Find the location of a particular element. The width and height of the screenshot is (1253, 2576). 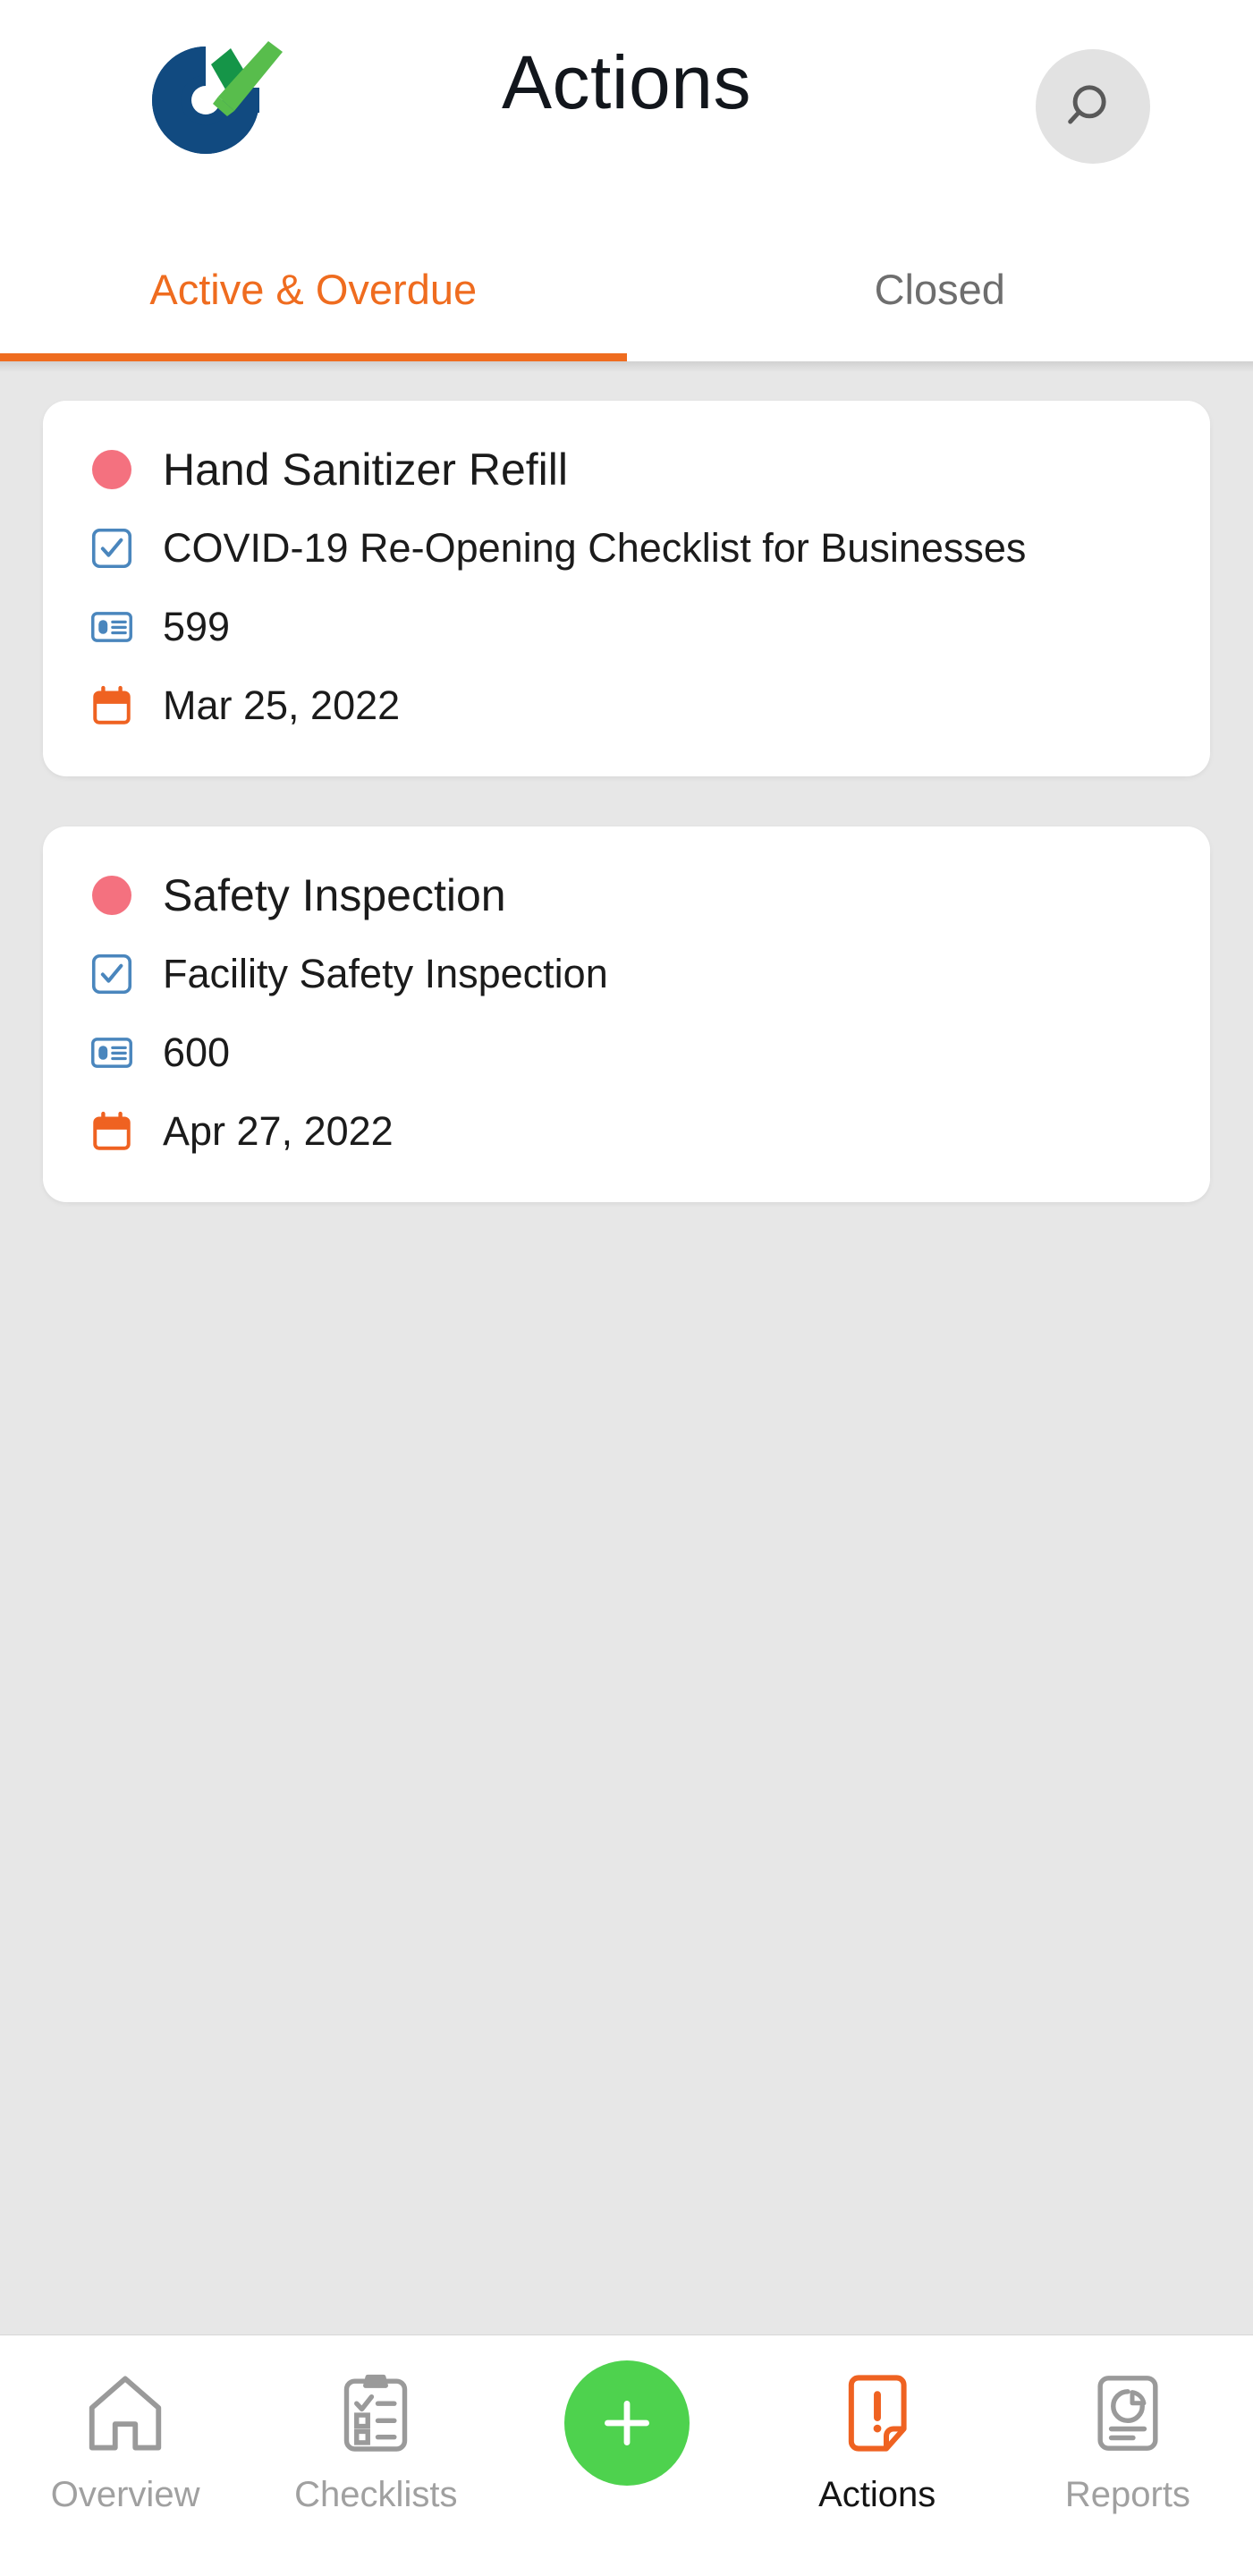

search-button is located at coordinates (1093, 106).